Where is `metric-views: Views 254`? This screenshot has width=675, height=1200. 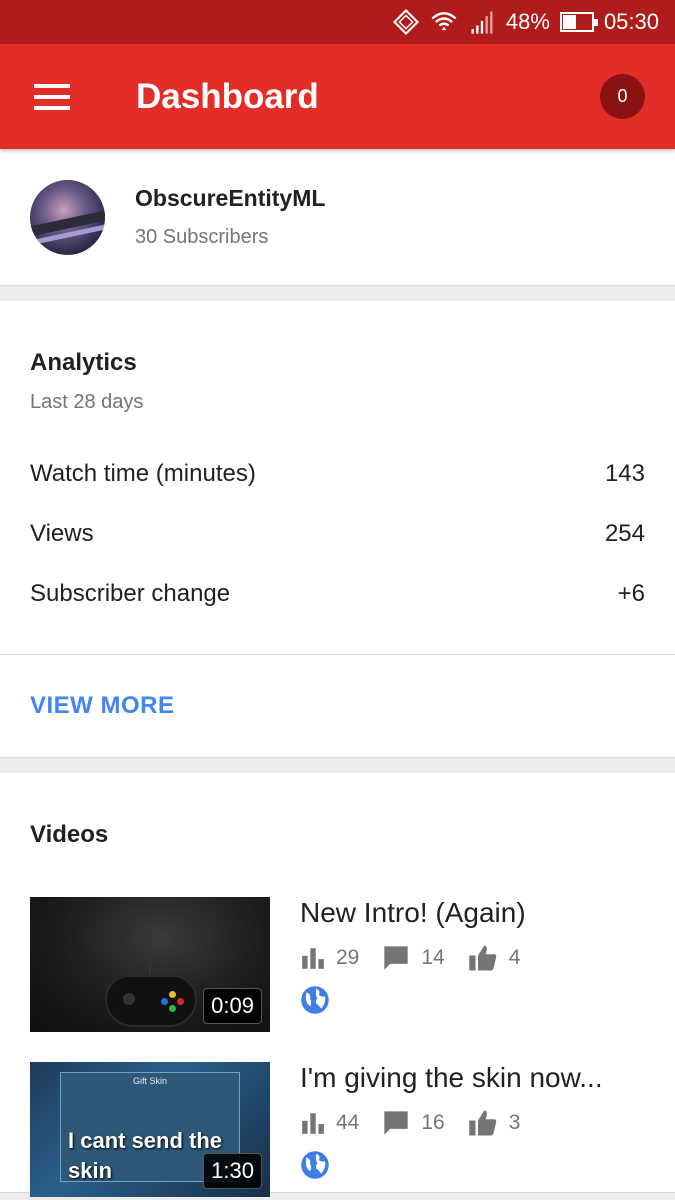 metric-views: Views 254 is located at coordinates (337, 534).